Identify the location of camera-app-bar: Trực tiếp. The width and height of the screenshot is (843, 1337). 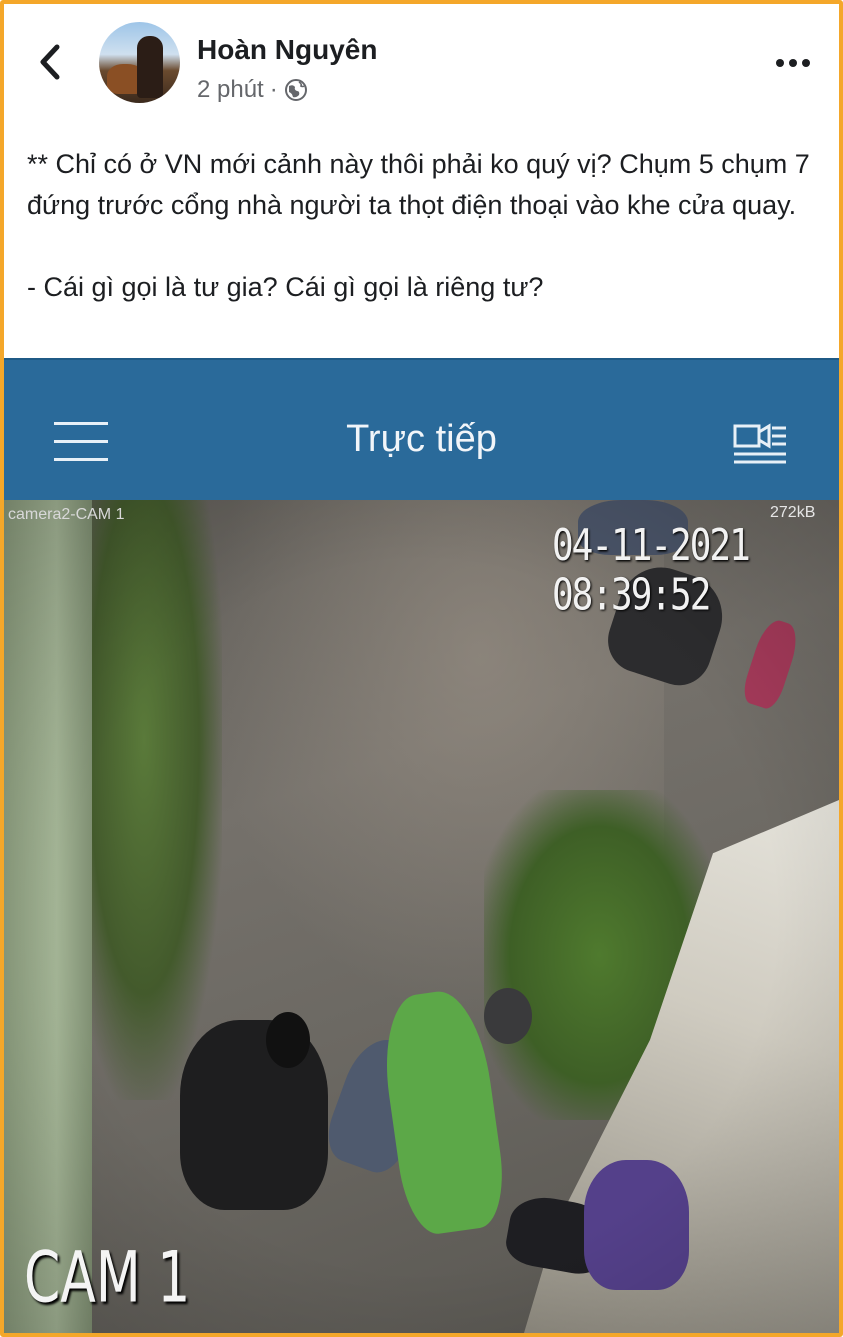
(421, 430).